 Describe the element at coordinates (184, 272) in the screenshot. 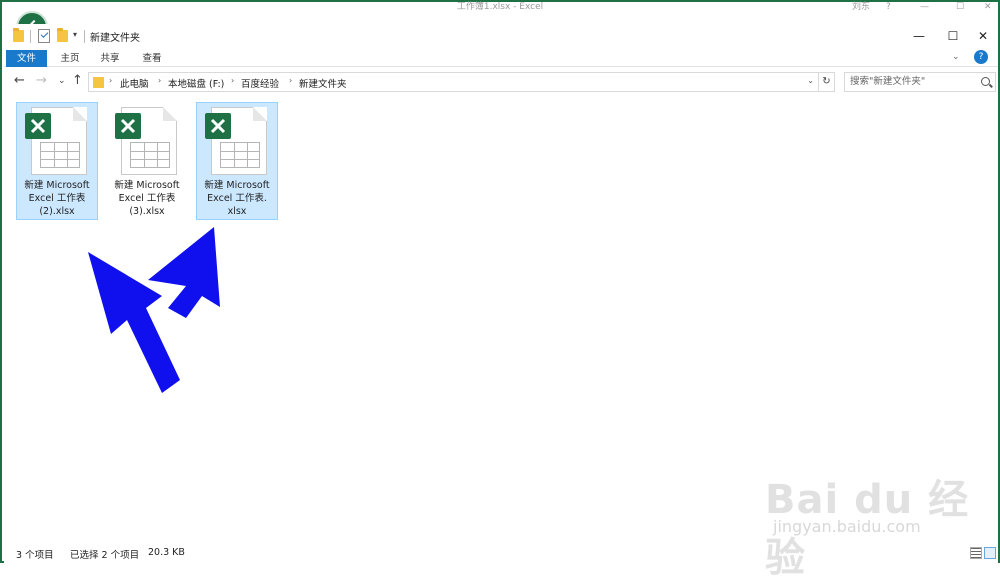

I see `arrow-annotation` at that location.